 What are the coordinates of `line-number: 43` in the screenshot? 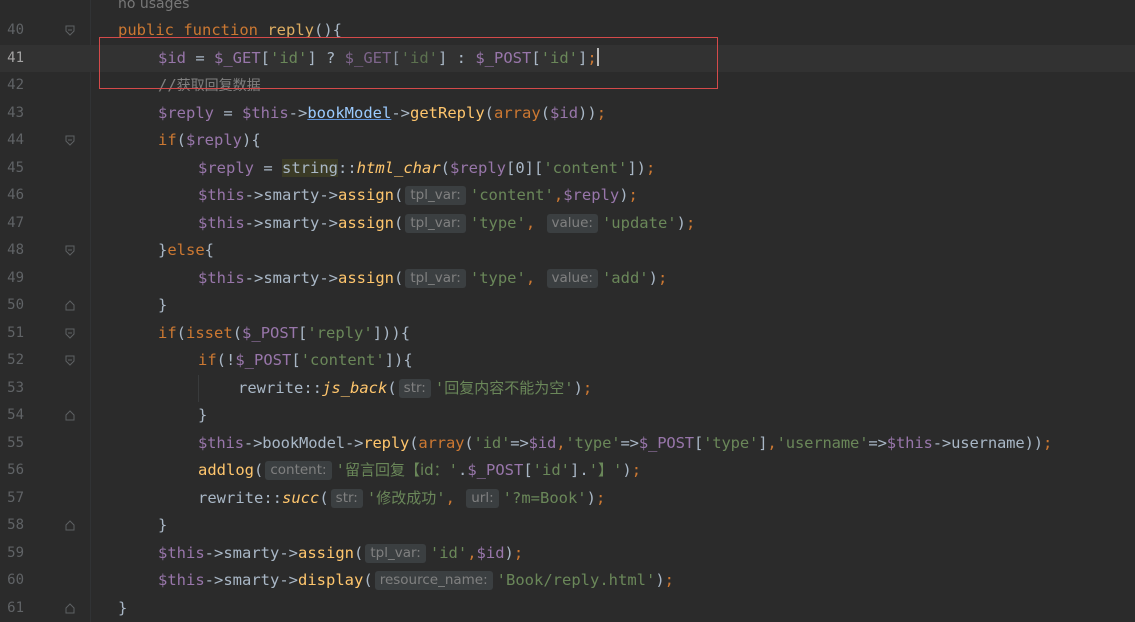 It's located at (12, 114).